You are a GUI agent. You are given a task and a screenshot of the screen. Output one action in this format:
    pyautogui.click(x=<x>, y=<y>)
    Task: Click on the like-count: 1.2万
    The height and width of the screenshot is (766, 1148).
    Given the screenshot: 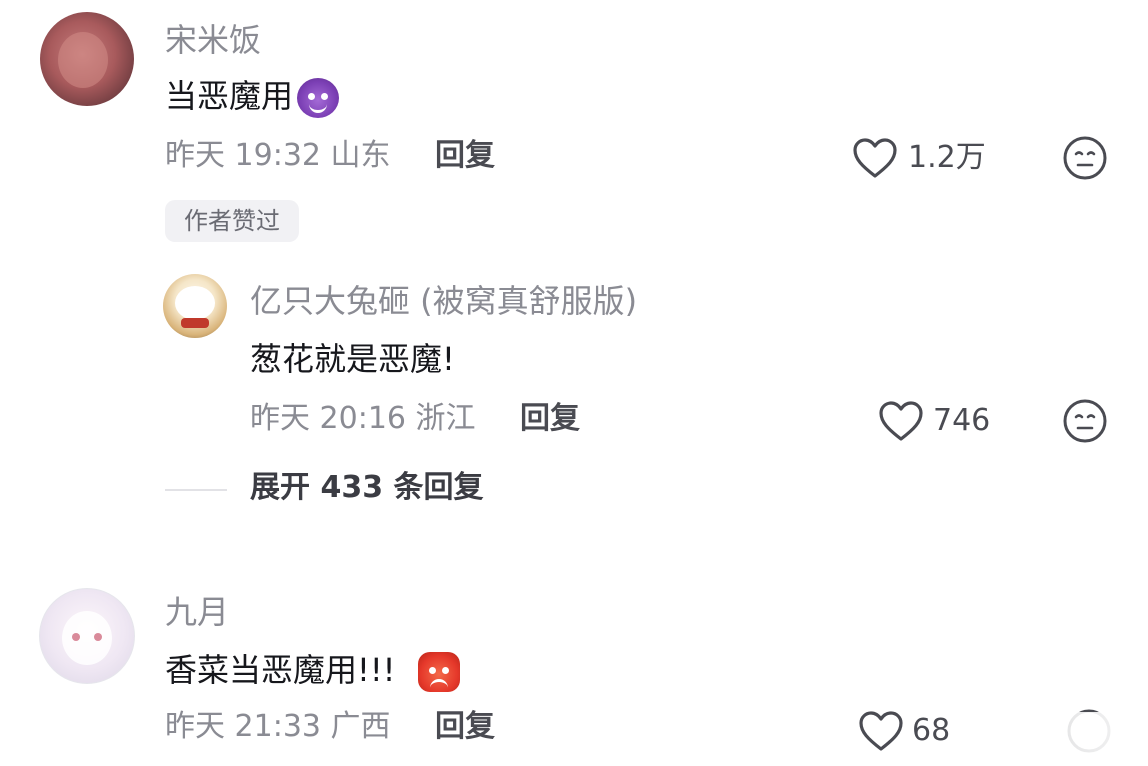 What is the action you would take?
    pyautogui.click(x=947, y=157)
    